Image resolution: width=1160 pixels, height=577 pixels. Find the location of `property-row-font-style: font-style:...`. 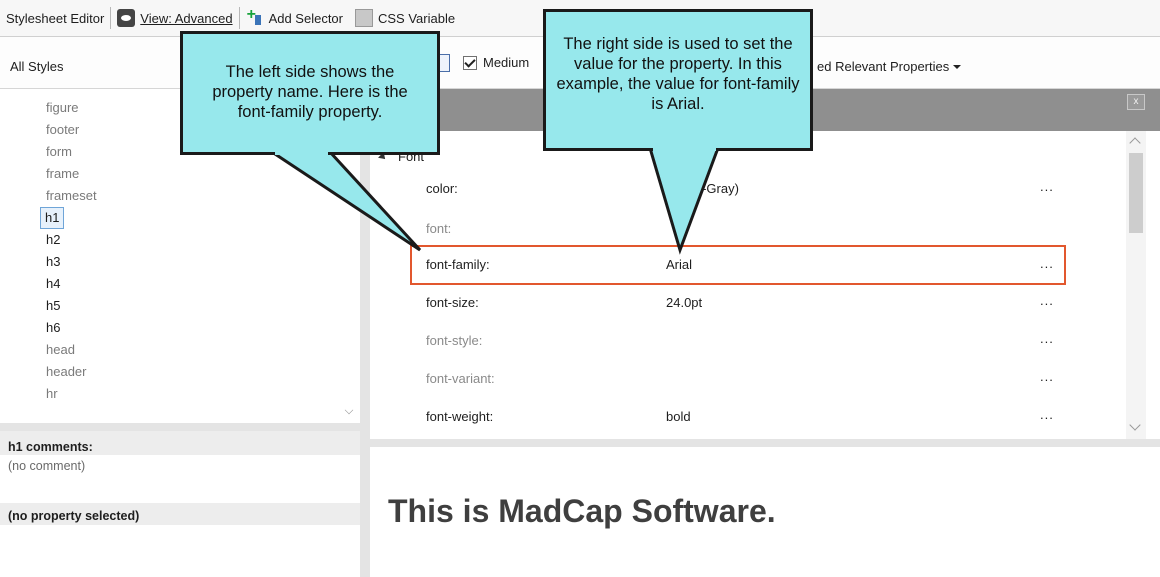

property-row-font-style: font-style:... is located at coordinates (738, 341).